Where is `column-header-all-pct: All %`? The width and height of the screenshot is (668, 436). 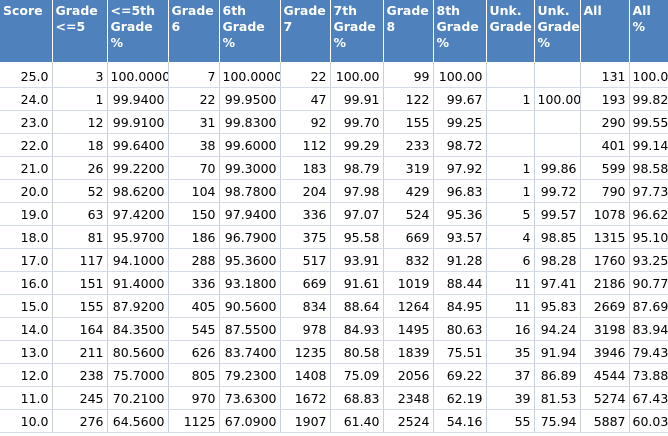 column-header-all-pct: All % is located at coordinates (648, 31).